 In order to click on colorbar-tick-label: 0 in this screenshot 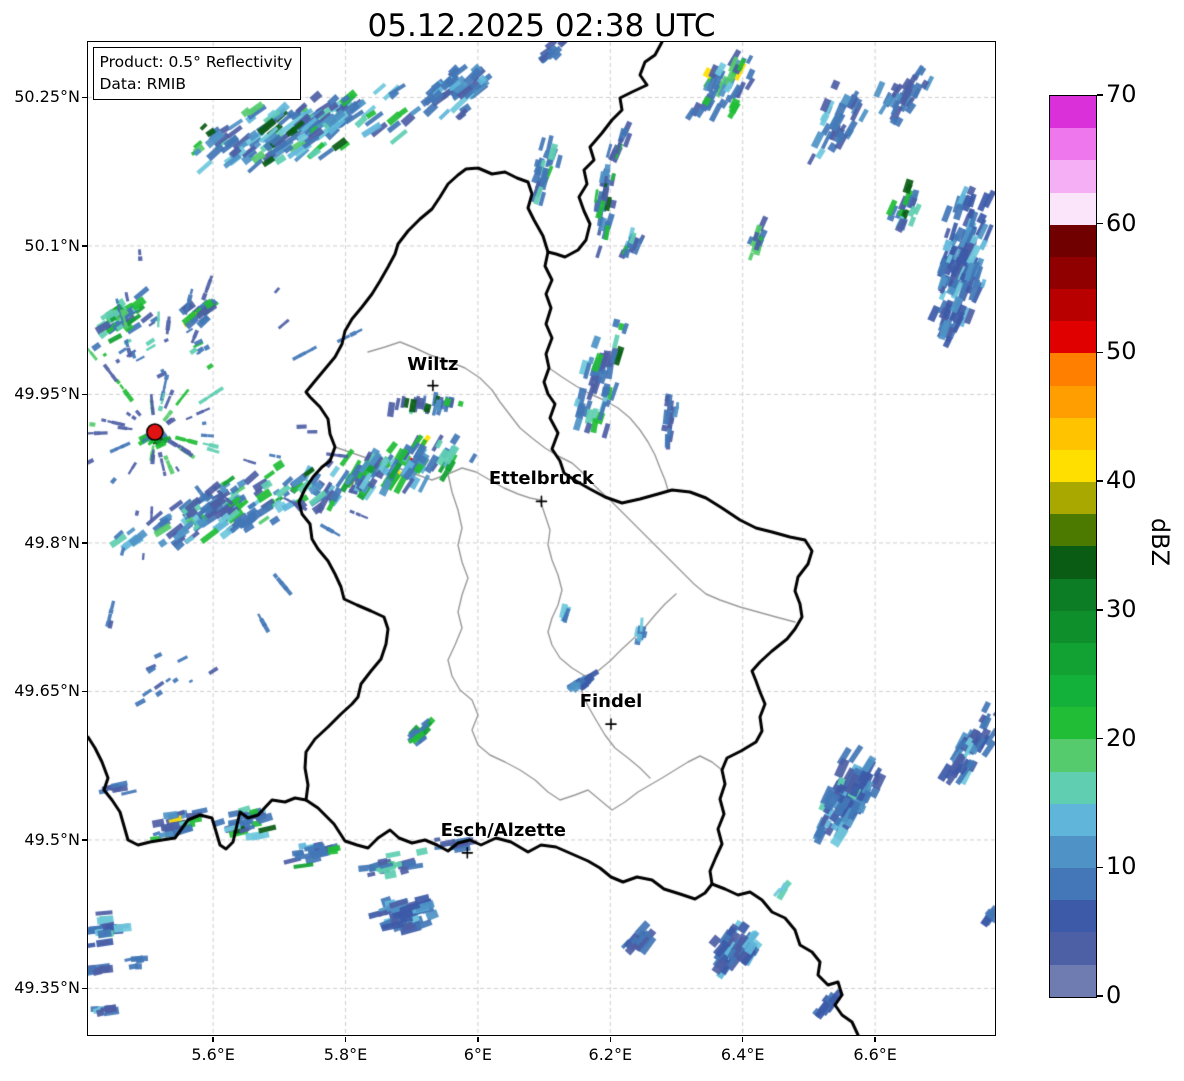, I will do `click(1114, 995)`.